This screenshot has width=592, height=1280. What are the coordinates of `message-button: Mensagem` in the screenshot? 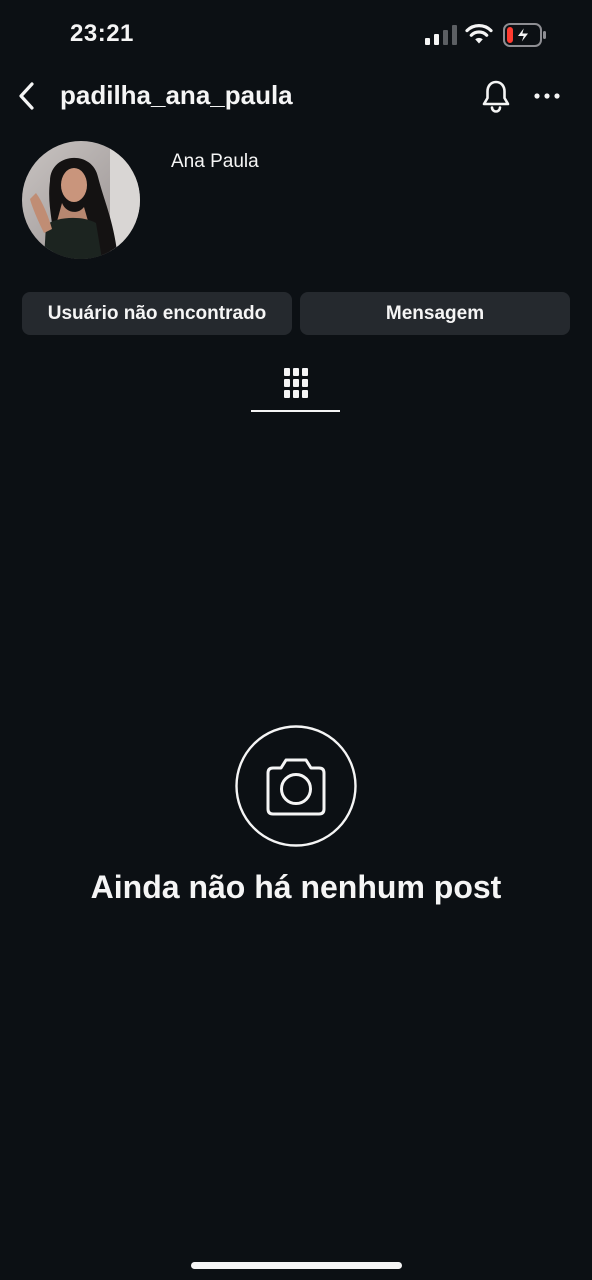 It's located at (435, 313).